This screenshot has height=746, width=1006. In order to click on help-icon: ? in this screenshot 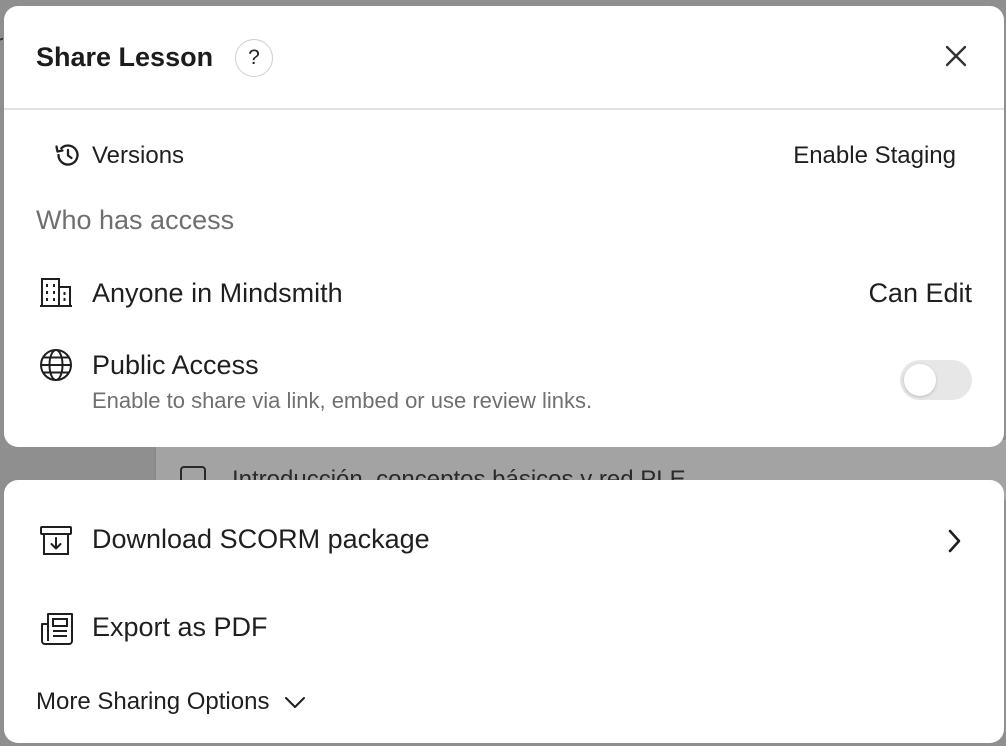, I will do `click(254, 57)`.